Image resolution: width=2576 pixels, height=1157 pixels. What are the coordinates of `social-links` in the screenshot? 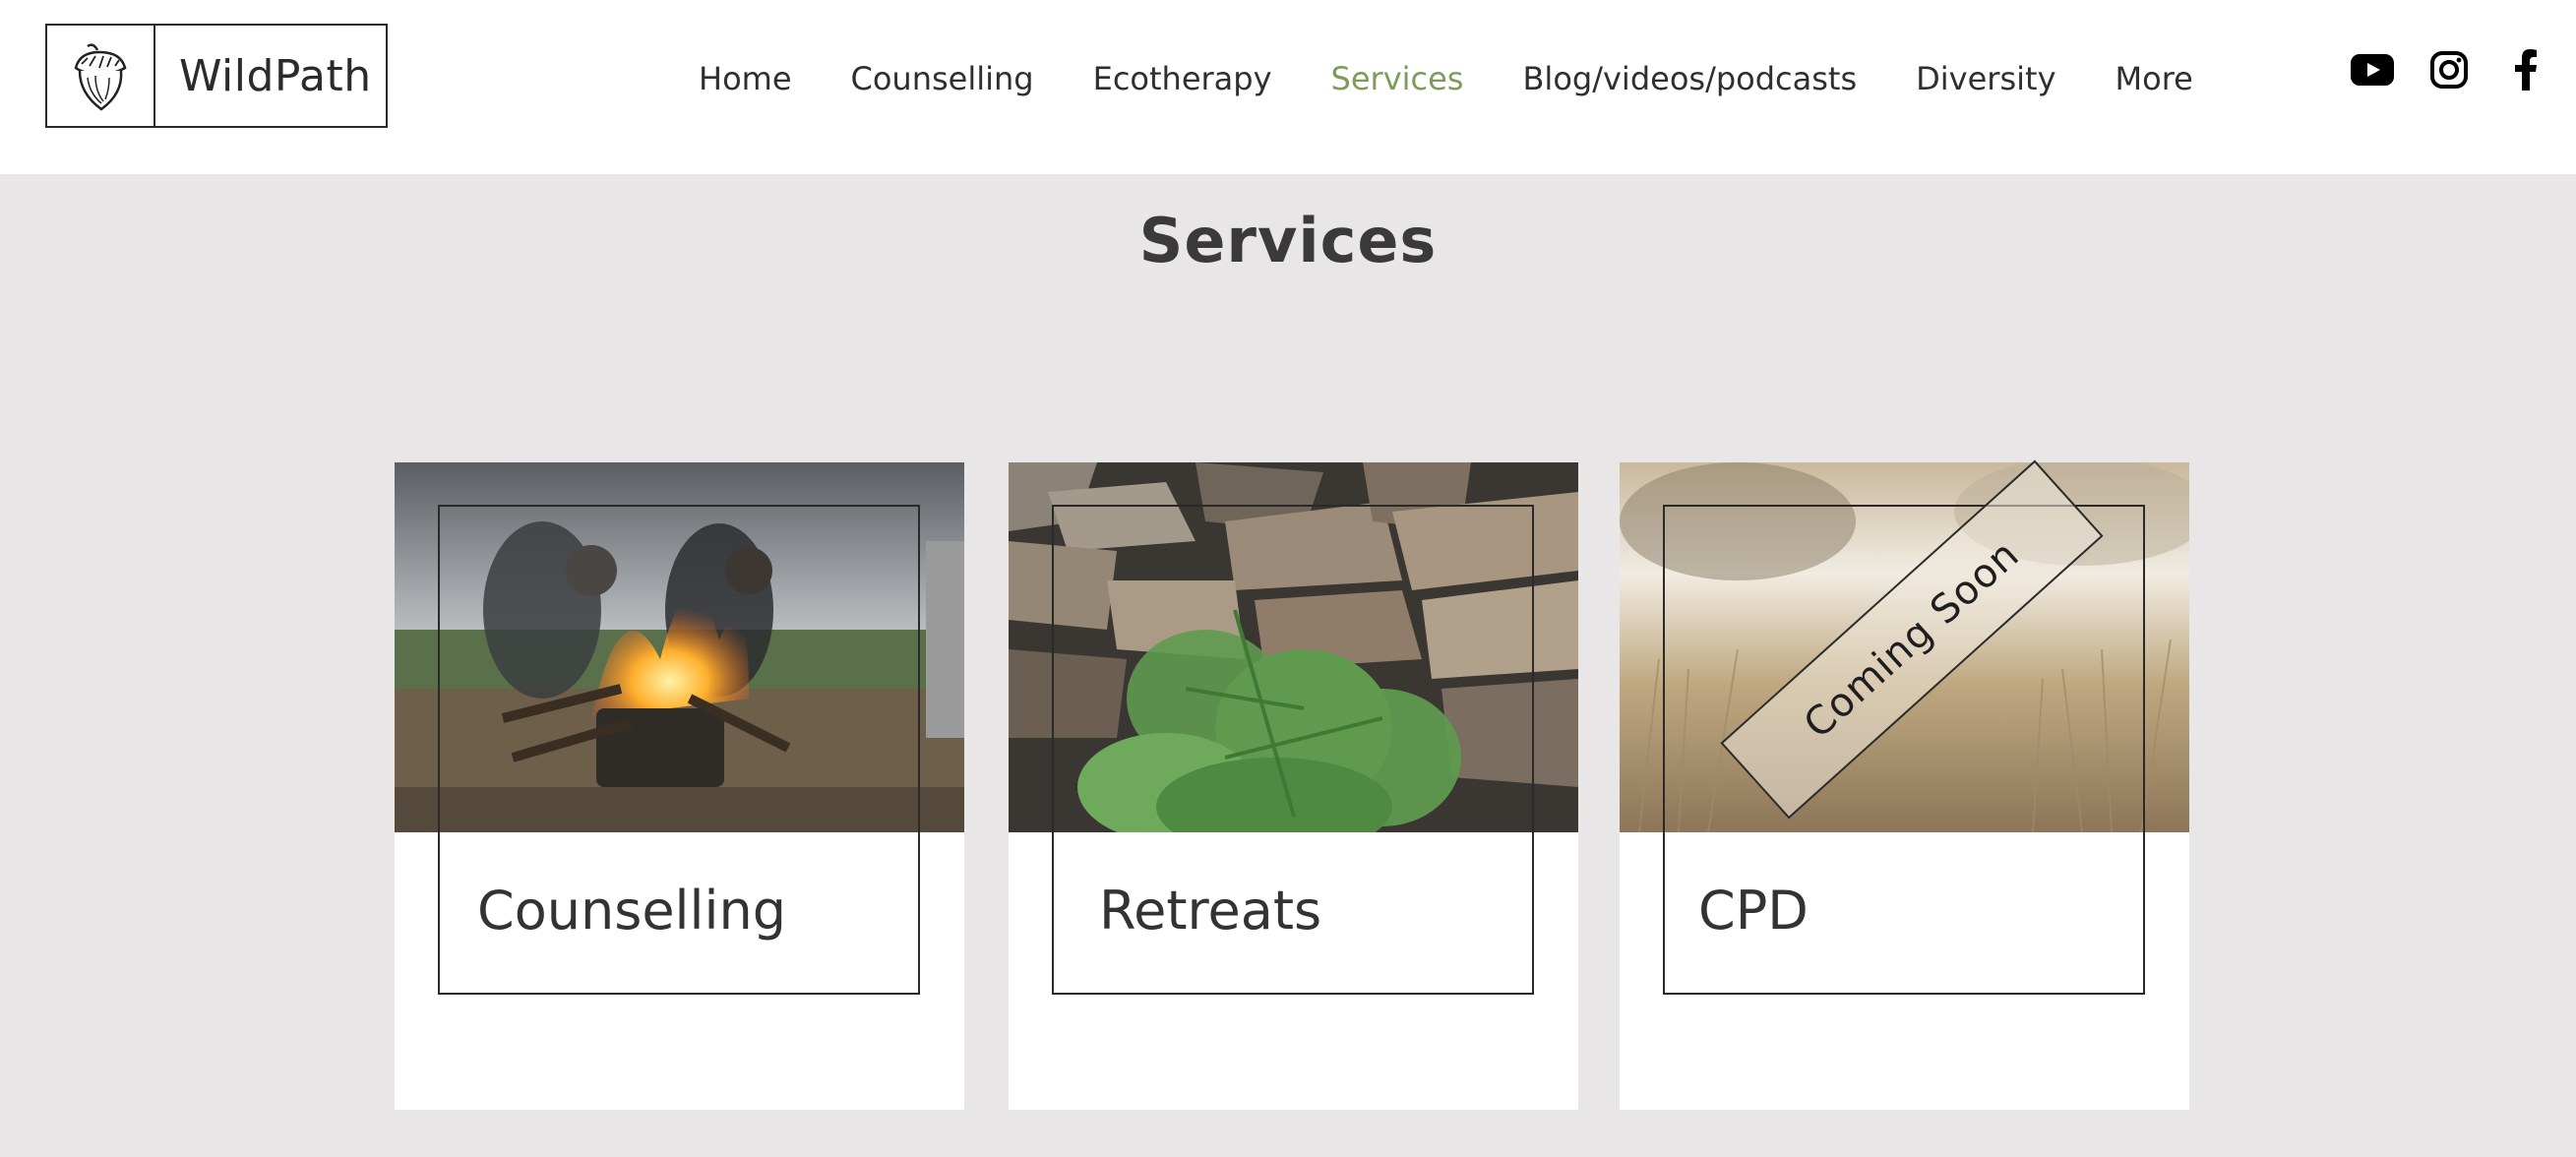 It's located at (2433, 70).